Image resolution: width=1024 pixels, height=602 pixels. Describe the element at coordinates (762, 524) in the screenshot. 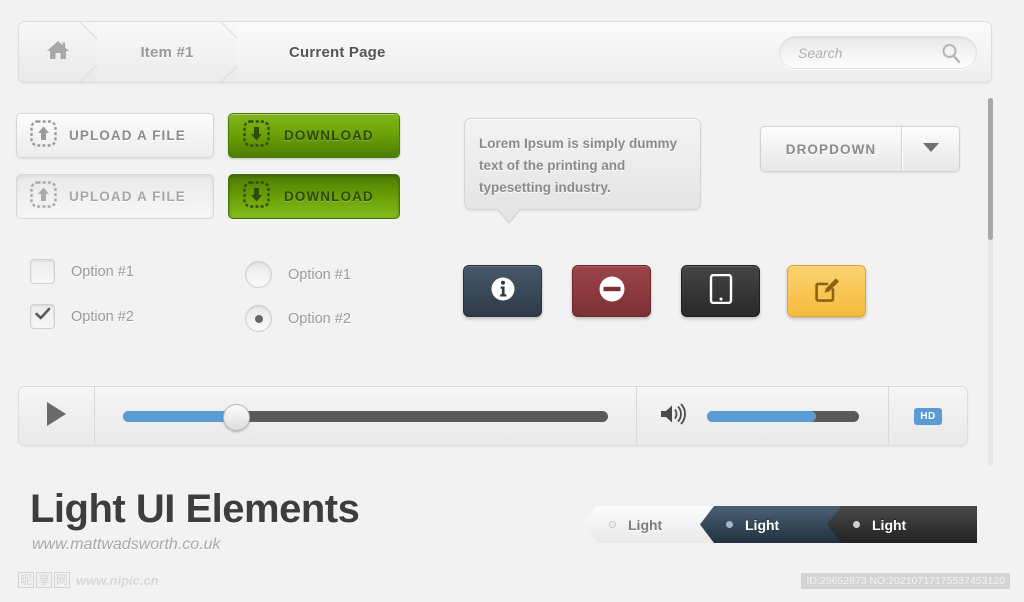

I see `tag-blue-label: Light` at that location.